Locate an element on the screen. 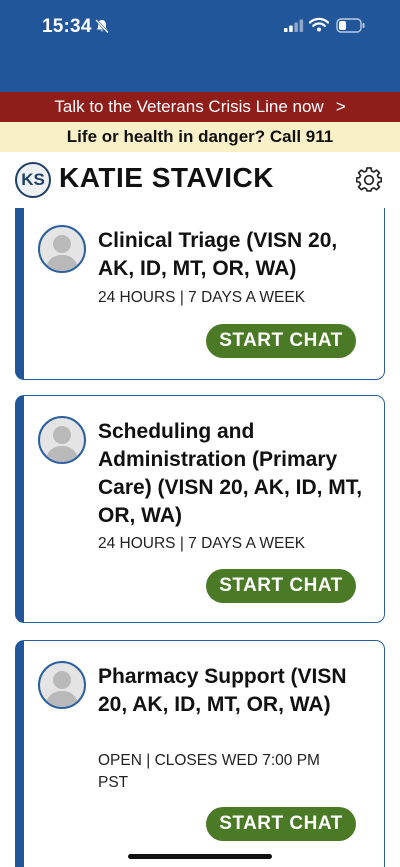 This screenshot has width=400, height=867. user-name: KATIE STAVICK is located at coordinates (166, 177).